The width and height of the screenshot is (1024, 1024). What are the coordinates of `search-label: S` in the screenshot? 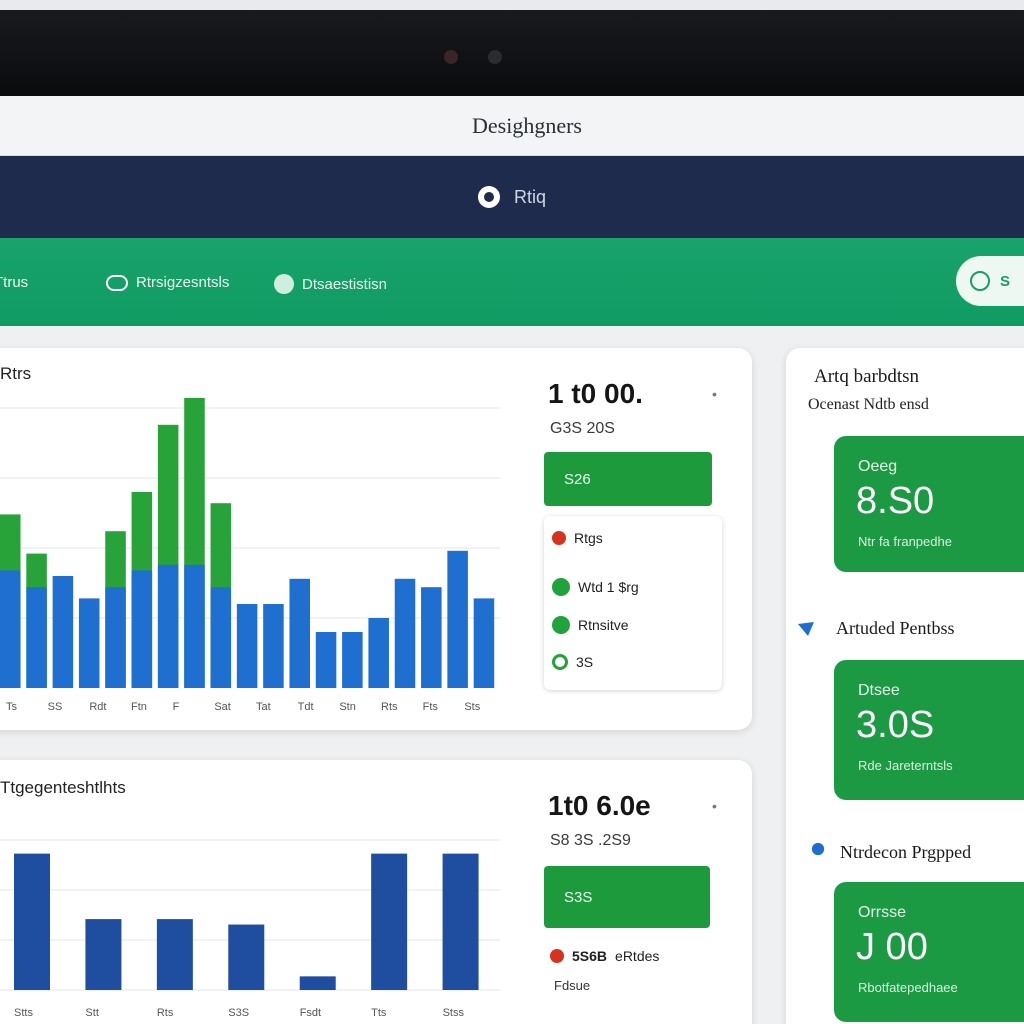 It's located at (1005, 281).